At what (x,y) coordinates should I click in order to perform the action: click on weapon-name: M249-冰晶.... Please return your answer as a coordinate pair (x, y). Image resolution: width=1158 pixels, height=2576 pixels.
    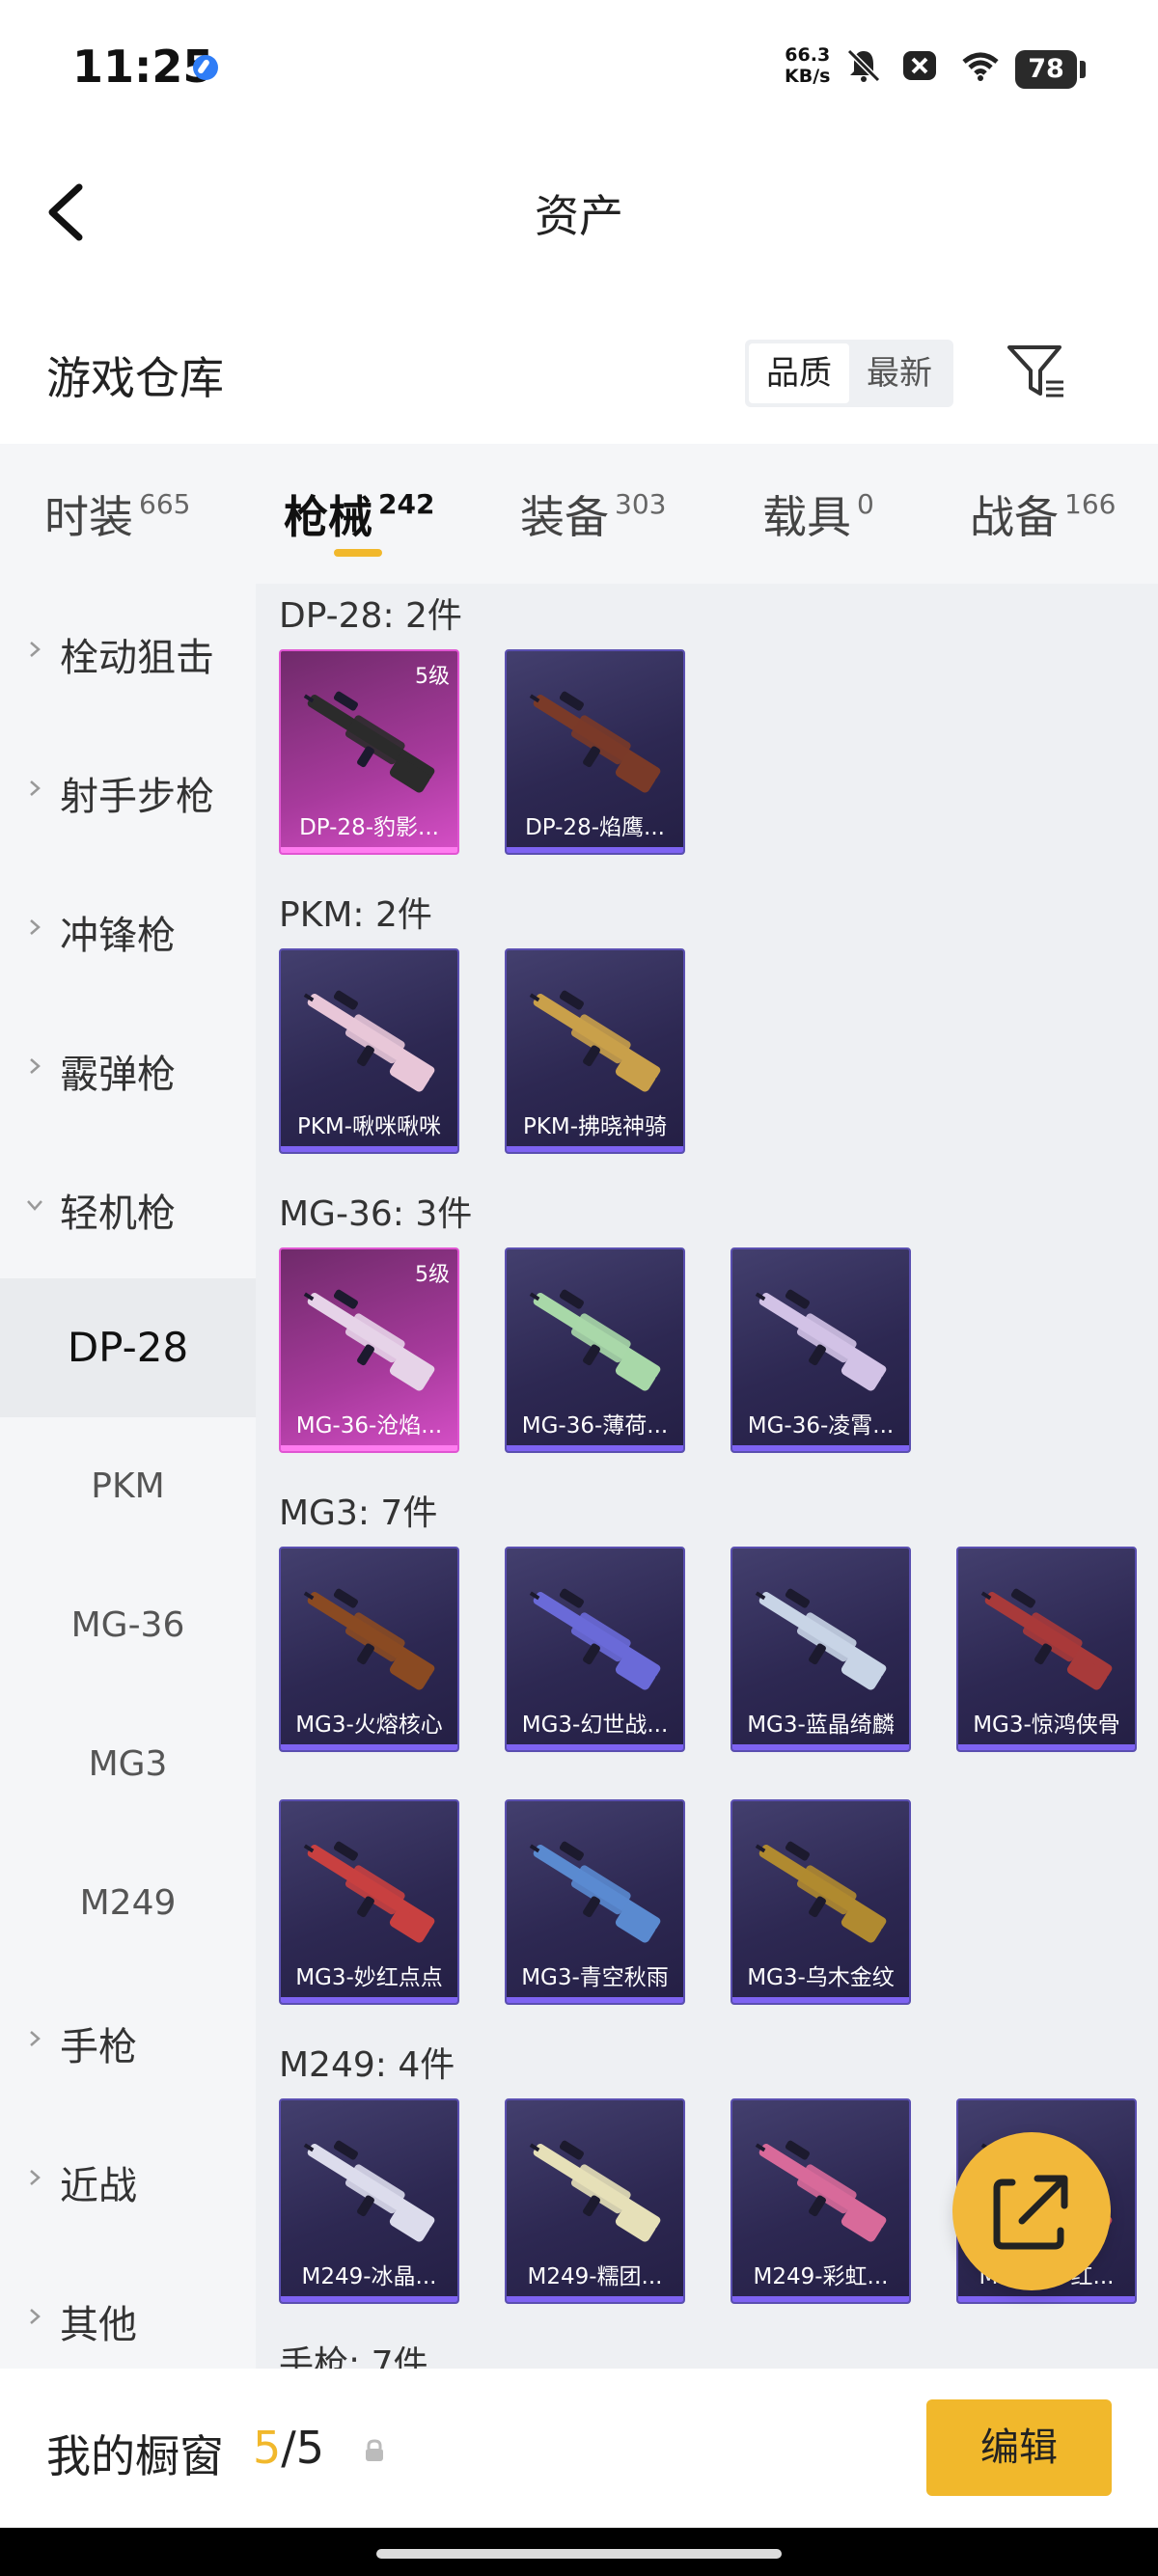
    Looking at the image, I should click on (369, 2277).